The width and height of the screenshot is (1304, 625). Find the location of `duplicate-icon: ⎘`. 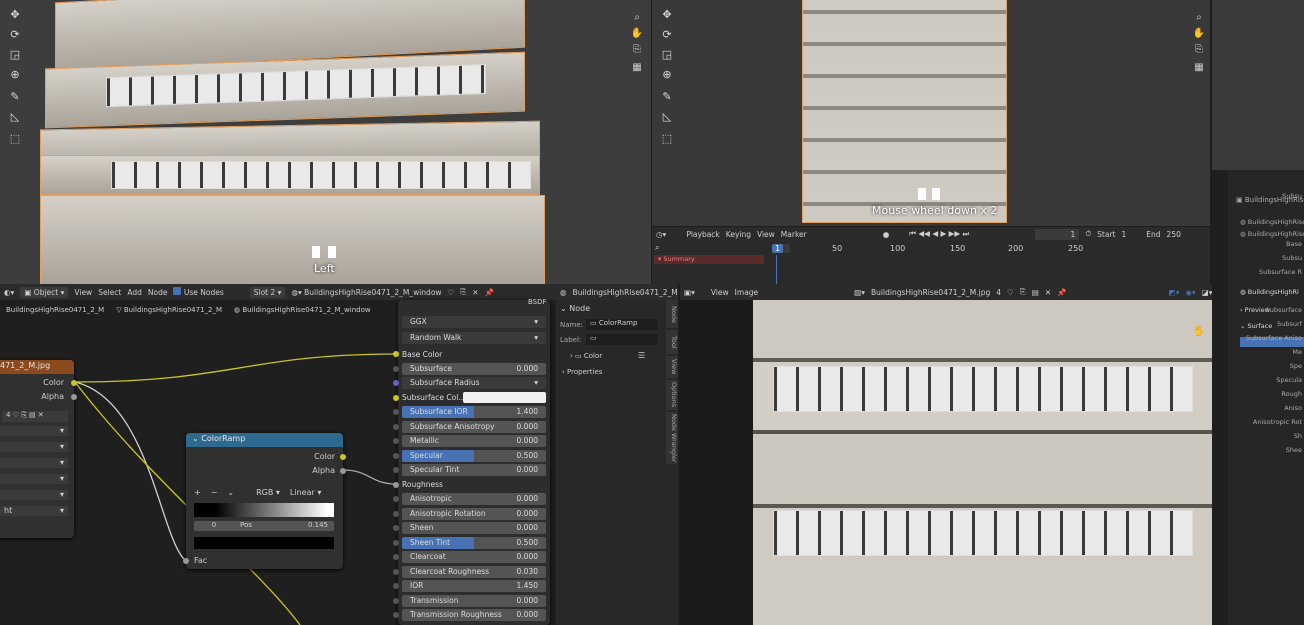

duplicate-icon: ⎘ is located at coordinates (1023, 292).